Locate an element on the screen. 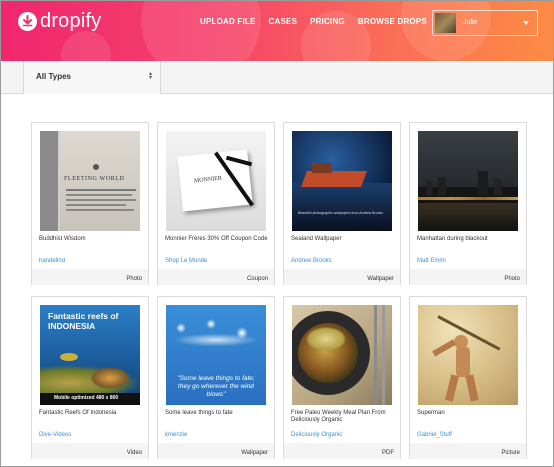 The width and height of the screenshot is (554, 467). card-author-link: Shop Le Monde is located at coordinates (186, 261).